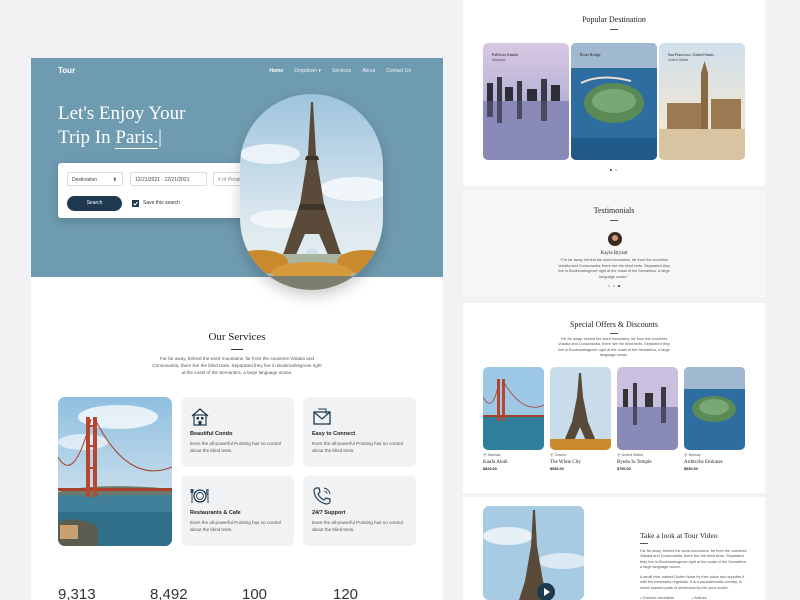  Describe the element at coordinates (533, 553) in the screenshot. I see `video-thumbnail` at that location.